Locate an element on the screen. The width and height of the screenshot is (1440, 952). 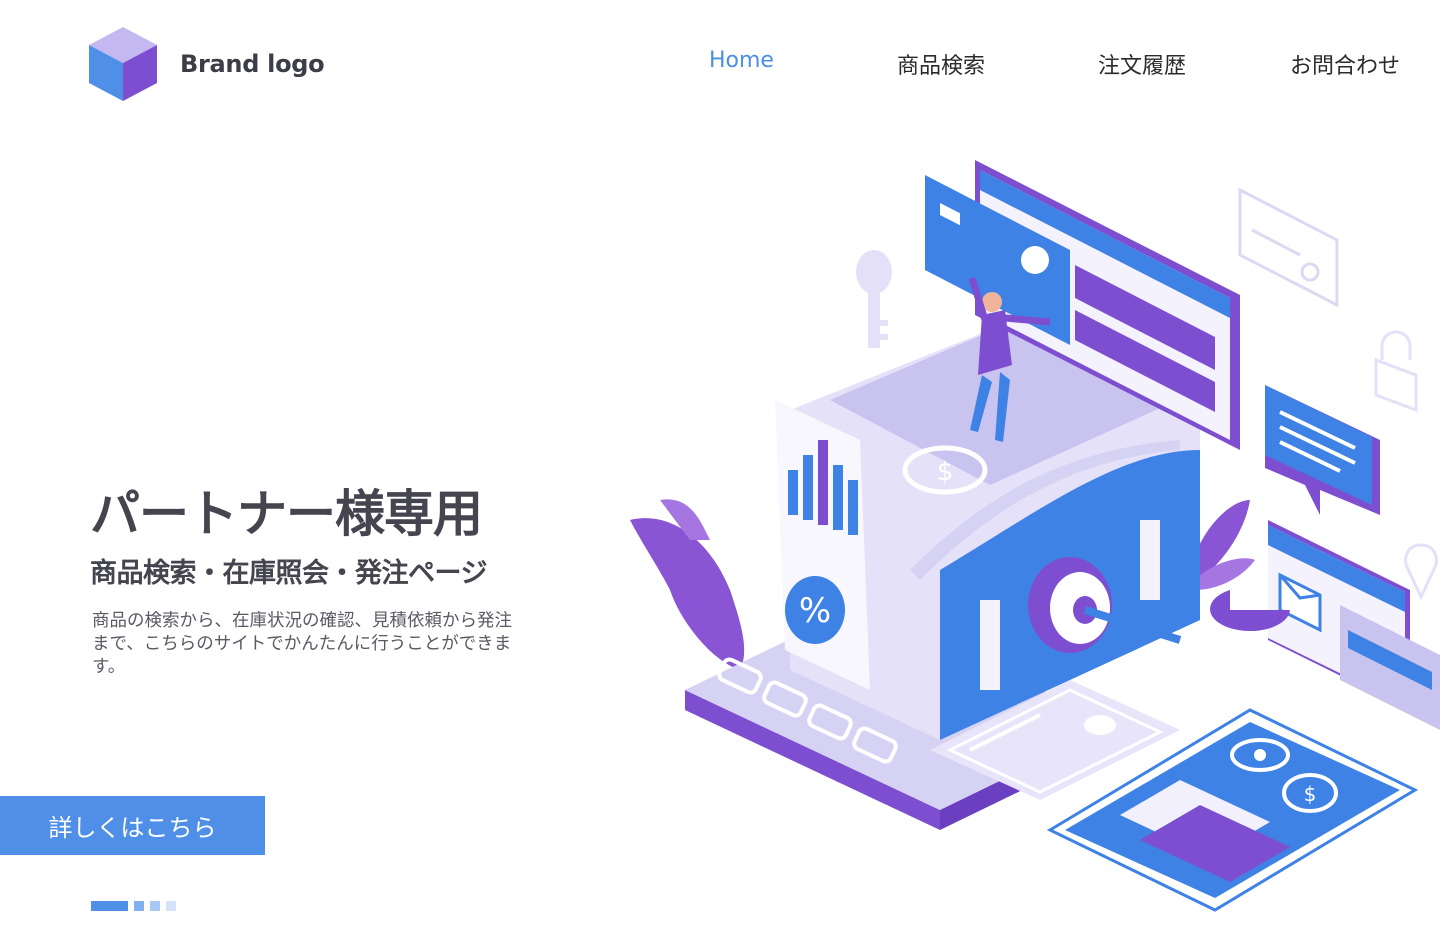
lock-icon is located at coordinates (1396, 371).